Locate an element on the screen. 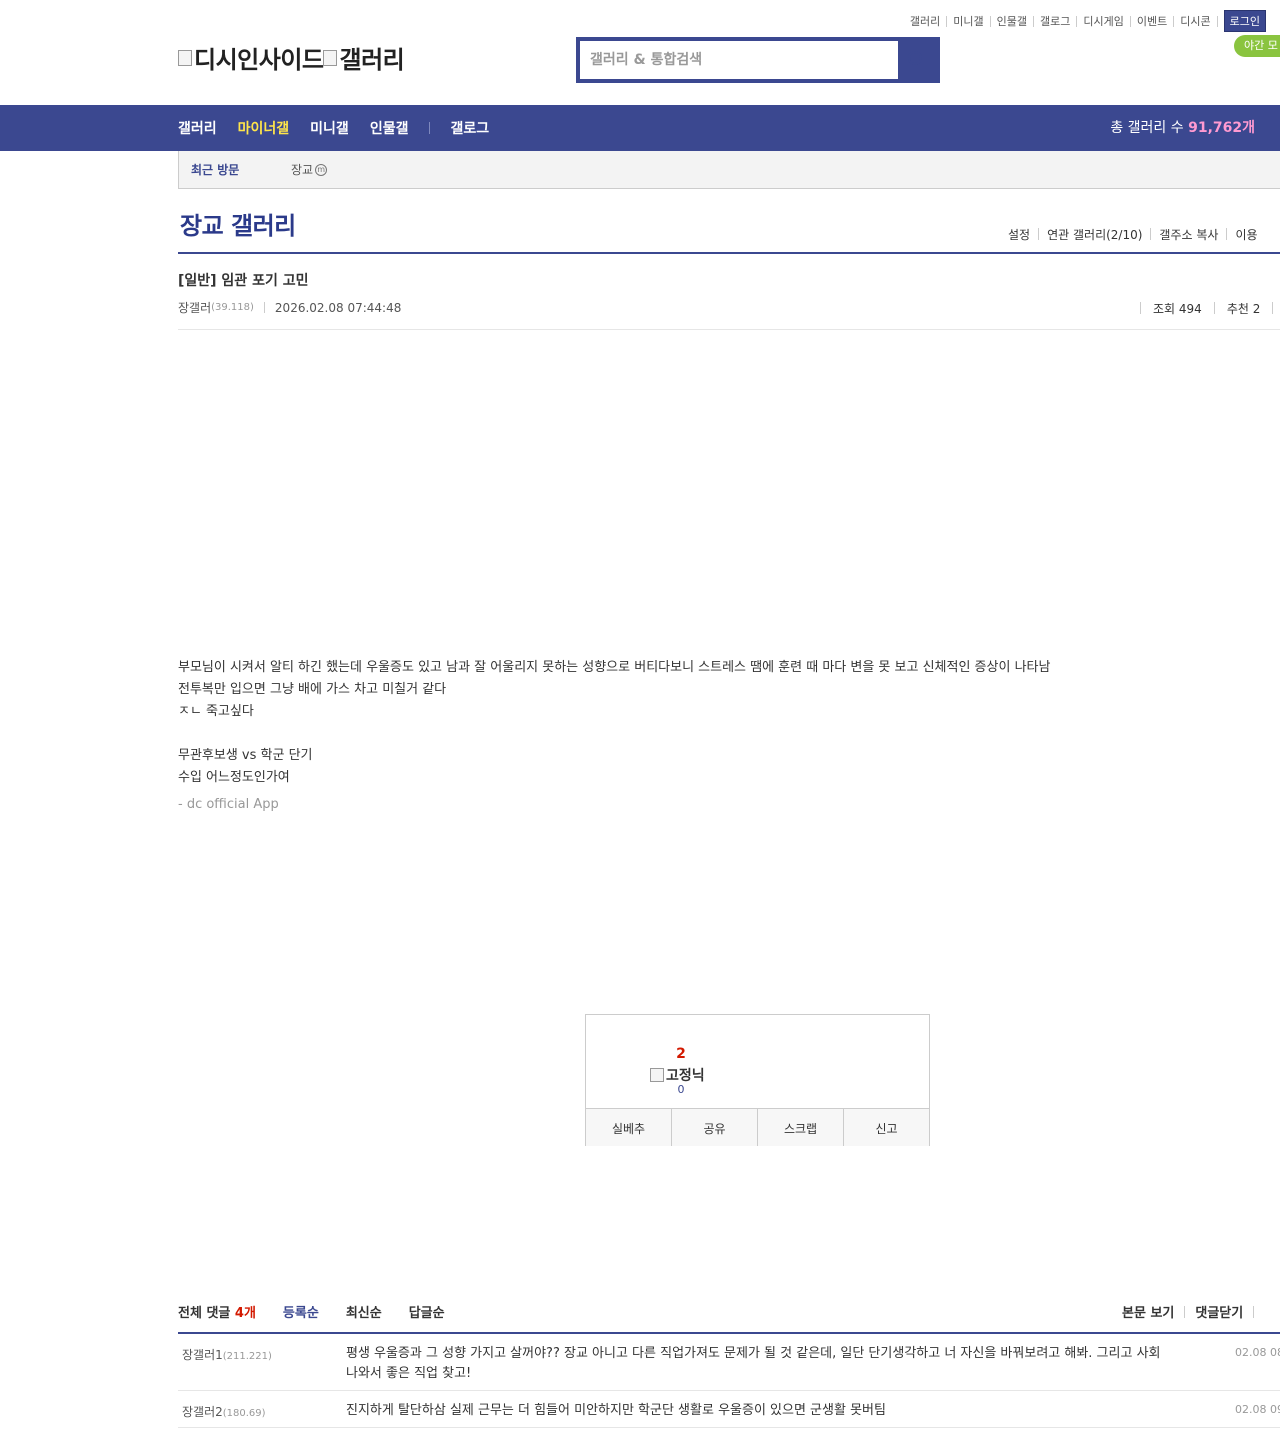 This screenshot has width=1280, height=1438. fixed-nick-recommend-count: 0 is located at coordinates (681, 1089).